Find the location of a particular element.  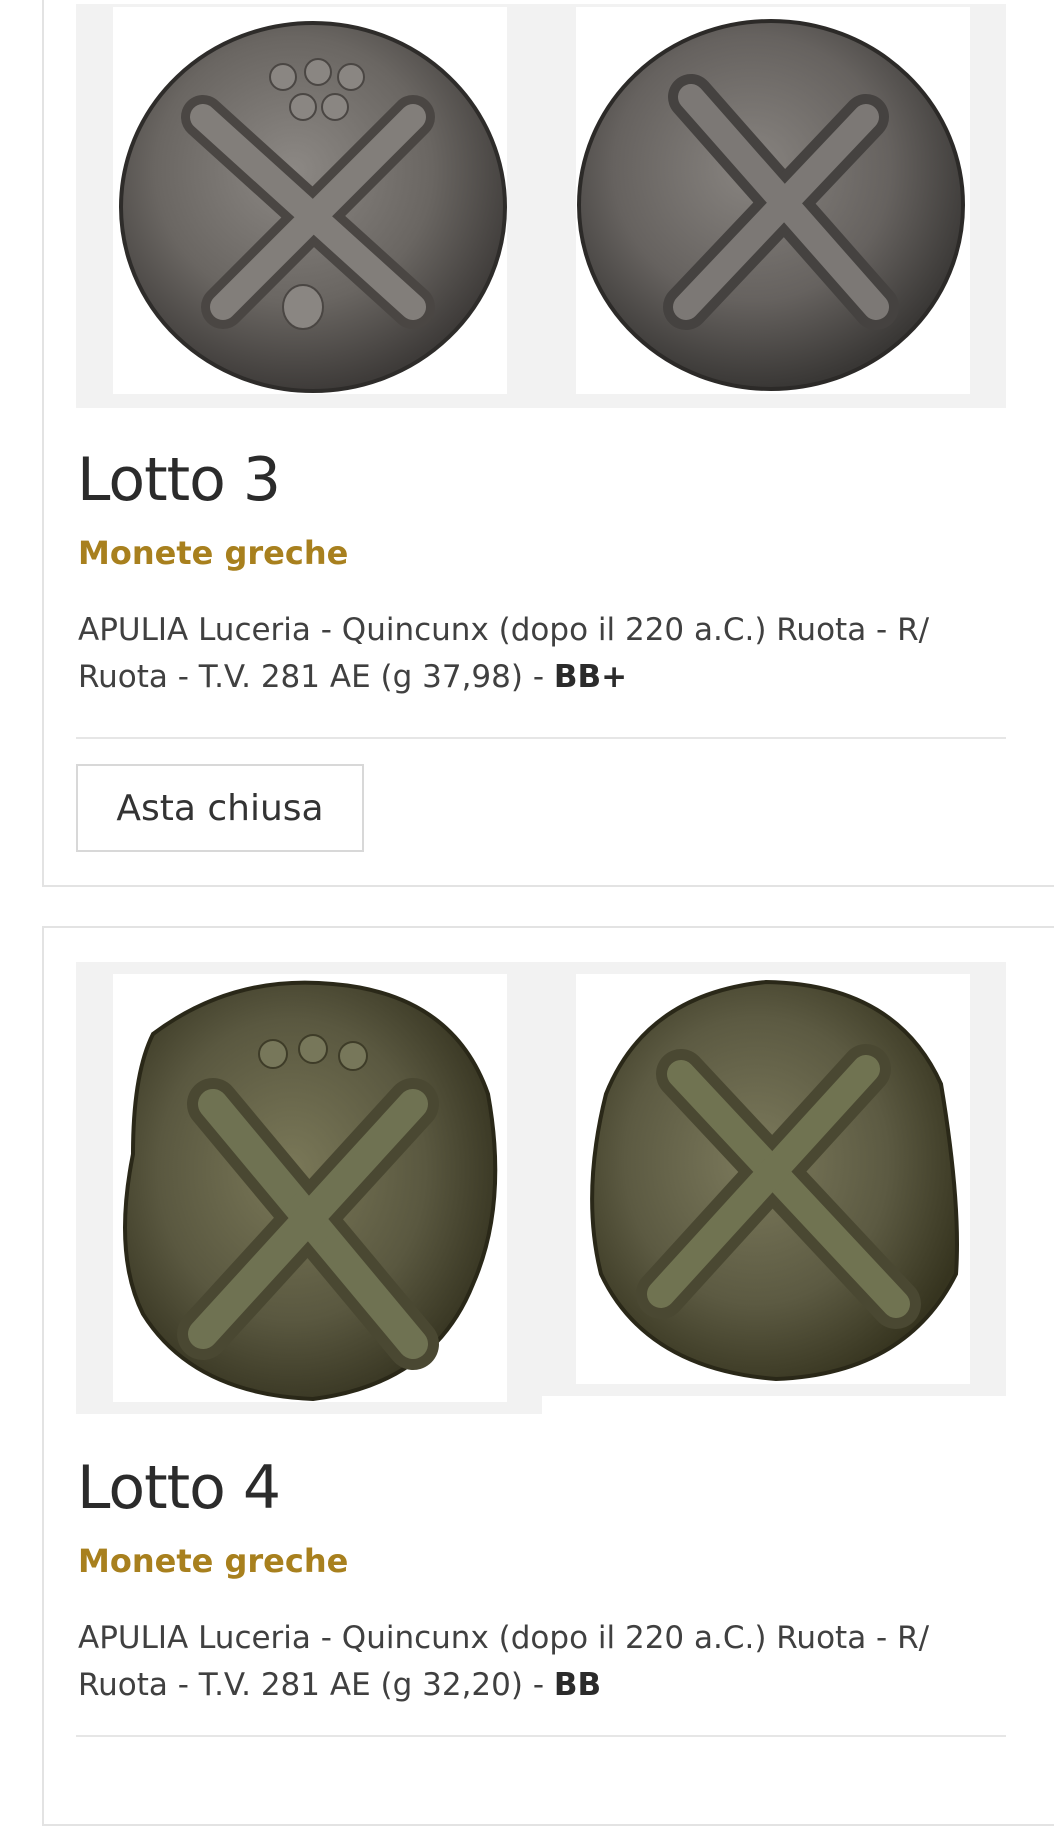

lot-grade: BB+ is located at coordinates (590, 677).